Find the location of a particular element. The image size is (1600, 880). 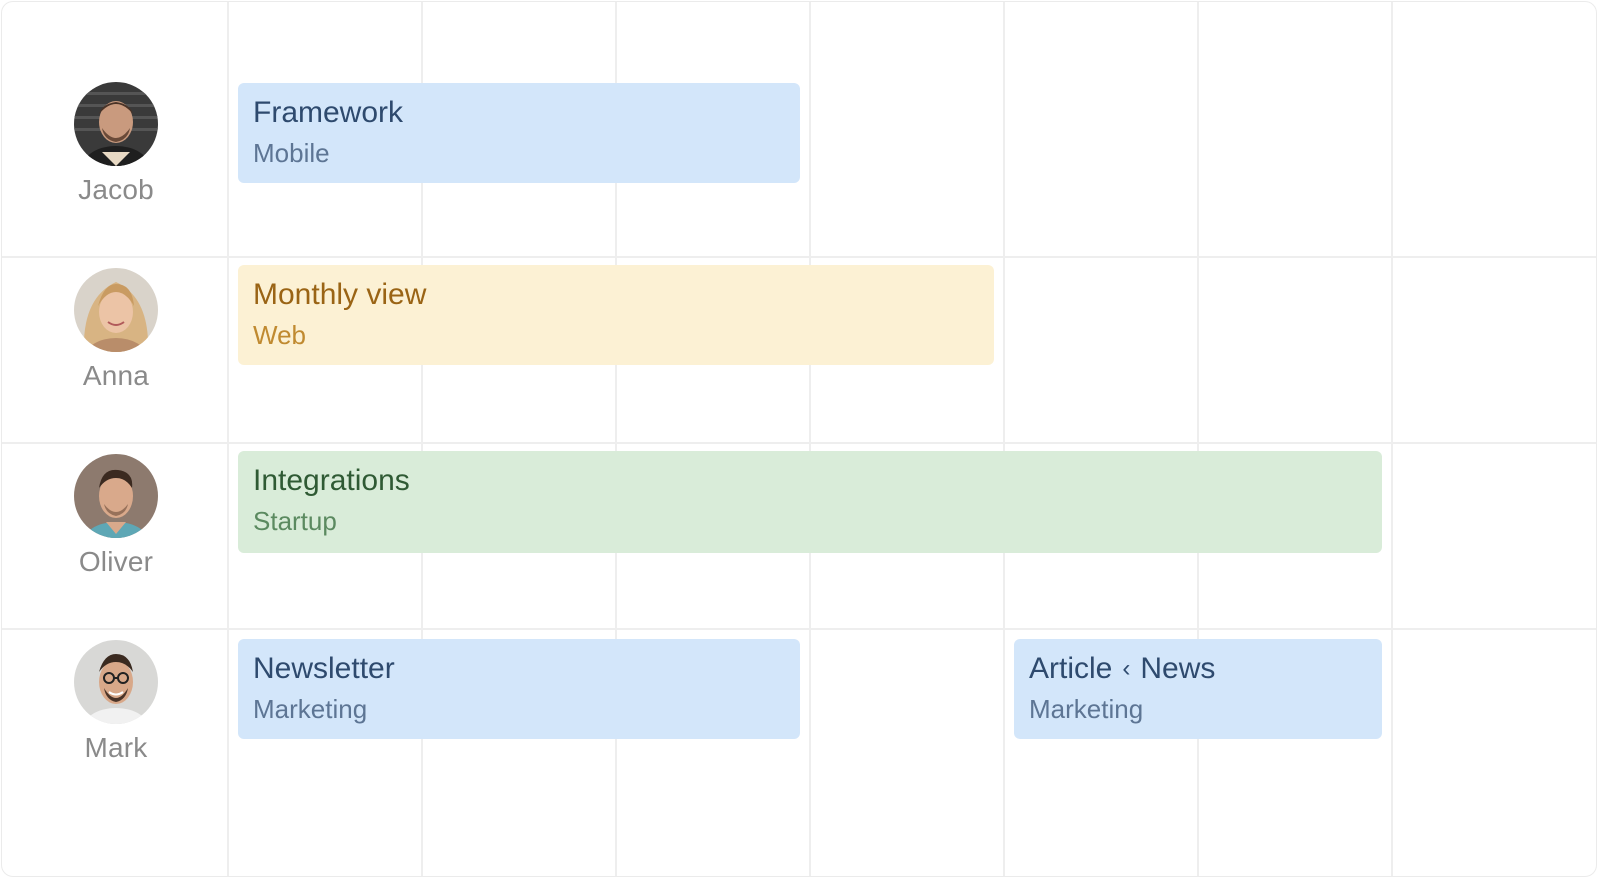

event-integrations: Integrations Startup is located at coordinates (810, 502).